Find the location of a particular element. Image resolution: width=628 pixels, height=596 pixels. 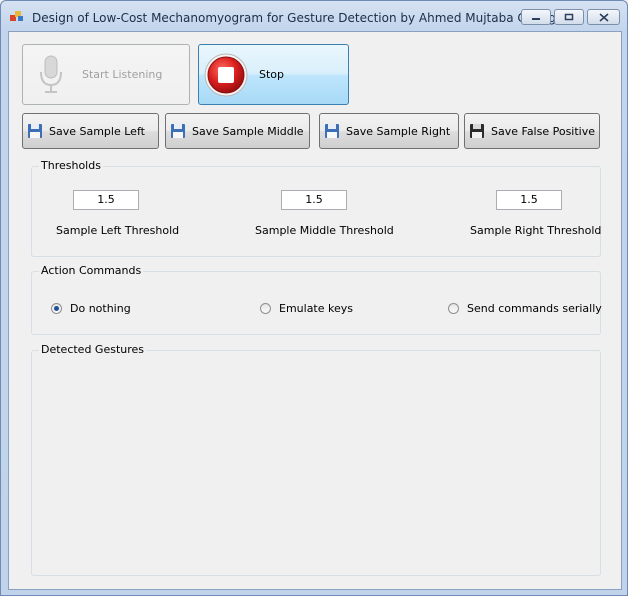

radio-do-nothing: Do nothing is located at coordinates (91, 308).